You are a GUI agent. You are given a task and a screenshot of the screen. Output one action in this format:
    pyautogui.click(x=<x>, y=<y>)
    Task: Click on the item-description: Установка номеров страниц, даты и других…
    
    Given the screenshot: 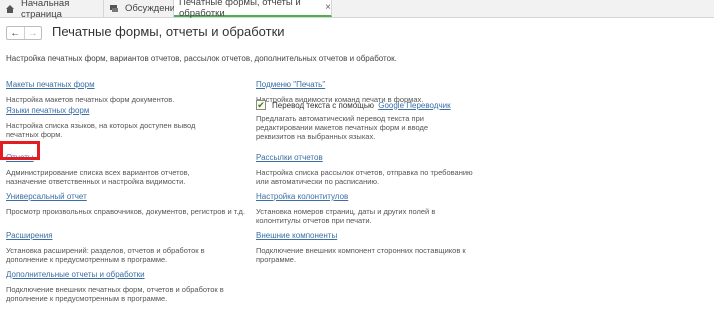 What is the action you would take?
    pyautogui.click(x=371, y=216)
    